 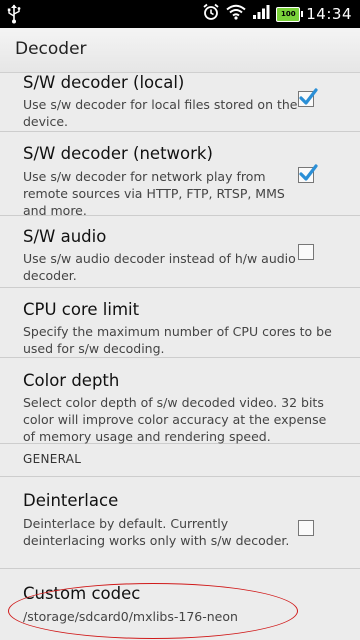 What do you see at coordinates (52, 459) in the screenshot?
I see `section-label: GENERAL` at bounding box center [52, 459].